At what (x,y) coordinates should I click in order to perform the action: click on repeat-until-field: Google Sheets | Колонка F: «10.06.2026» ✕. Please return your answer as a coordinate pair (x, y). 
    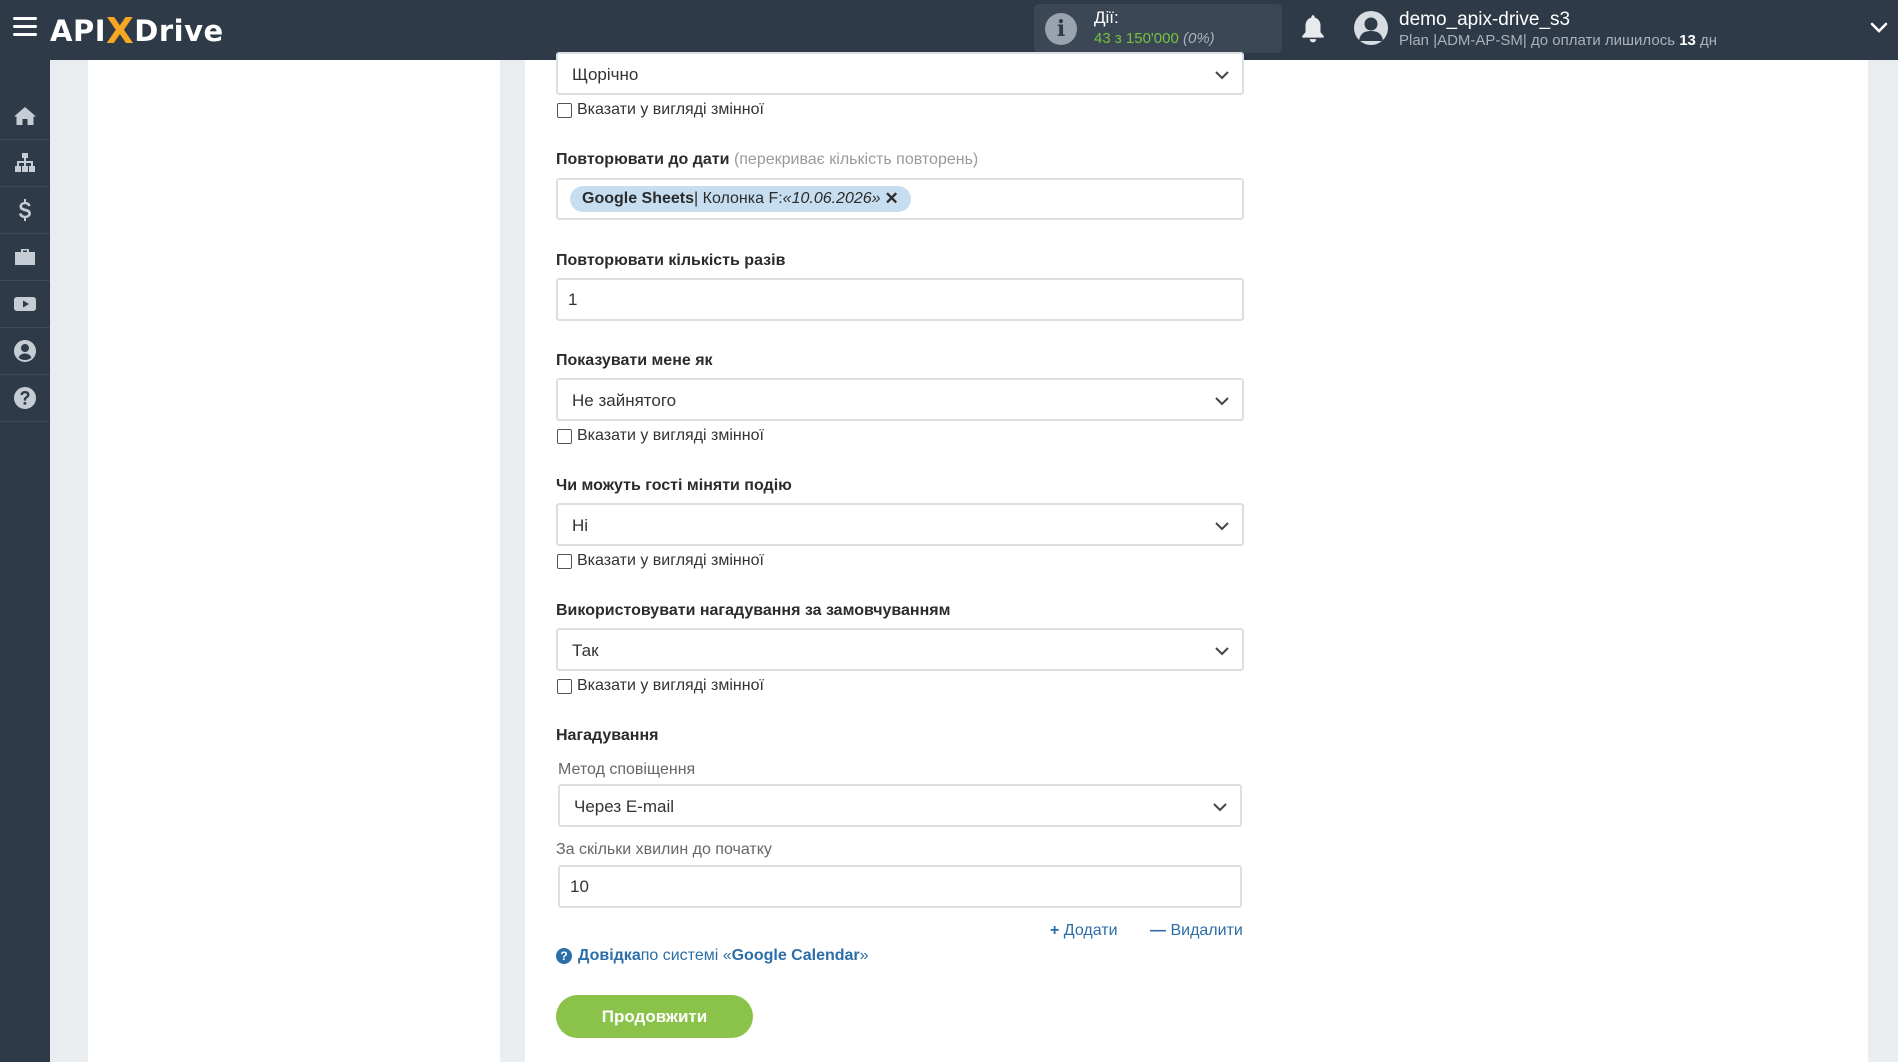
    Looking at the image, I should click on (900, 199).